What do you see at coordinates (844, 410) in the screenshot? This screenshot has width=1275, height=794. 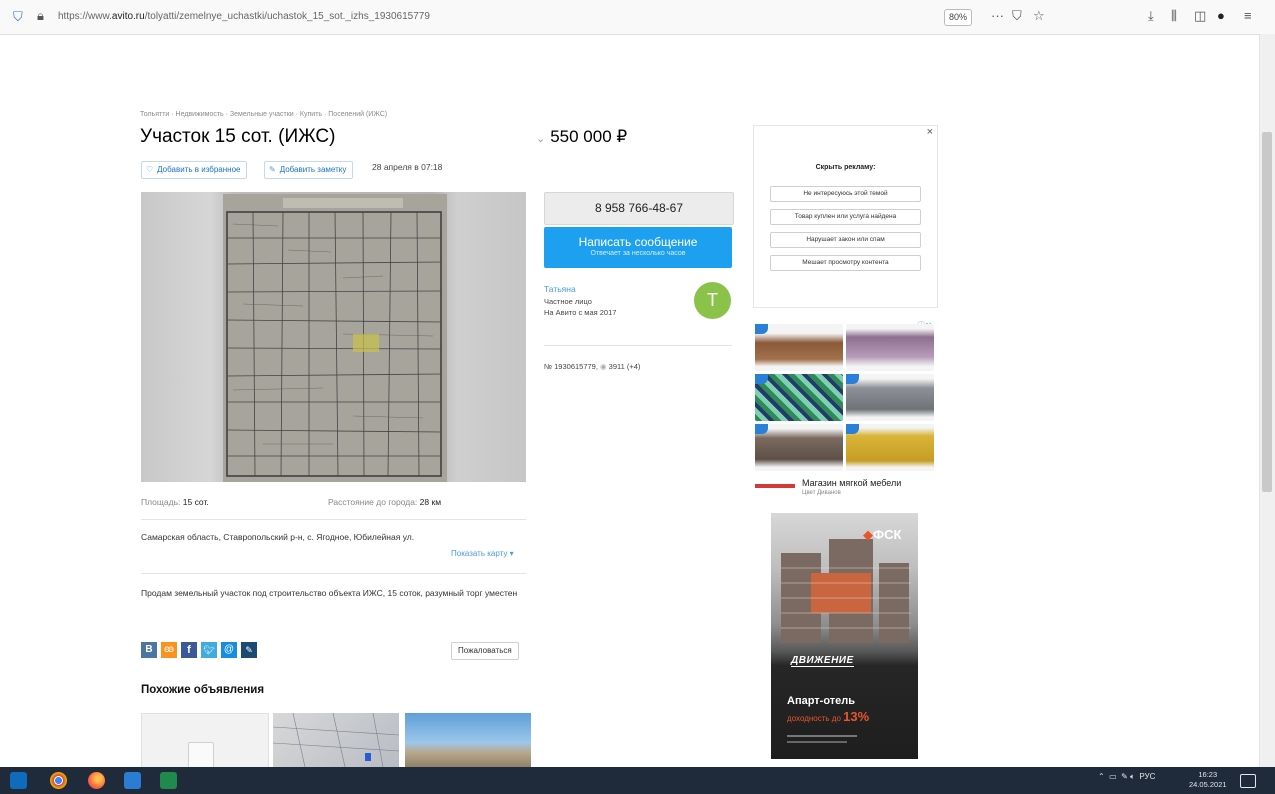 I see `furniture-ad: ⓘ✕ Магазин мягкой мебели Цвет Диванов` at bounding box center [844, 410].